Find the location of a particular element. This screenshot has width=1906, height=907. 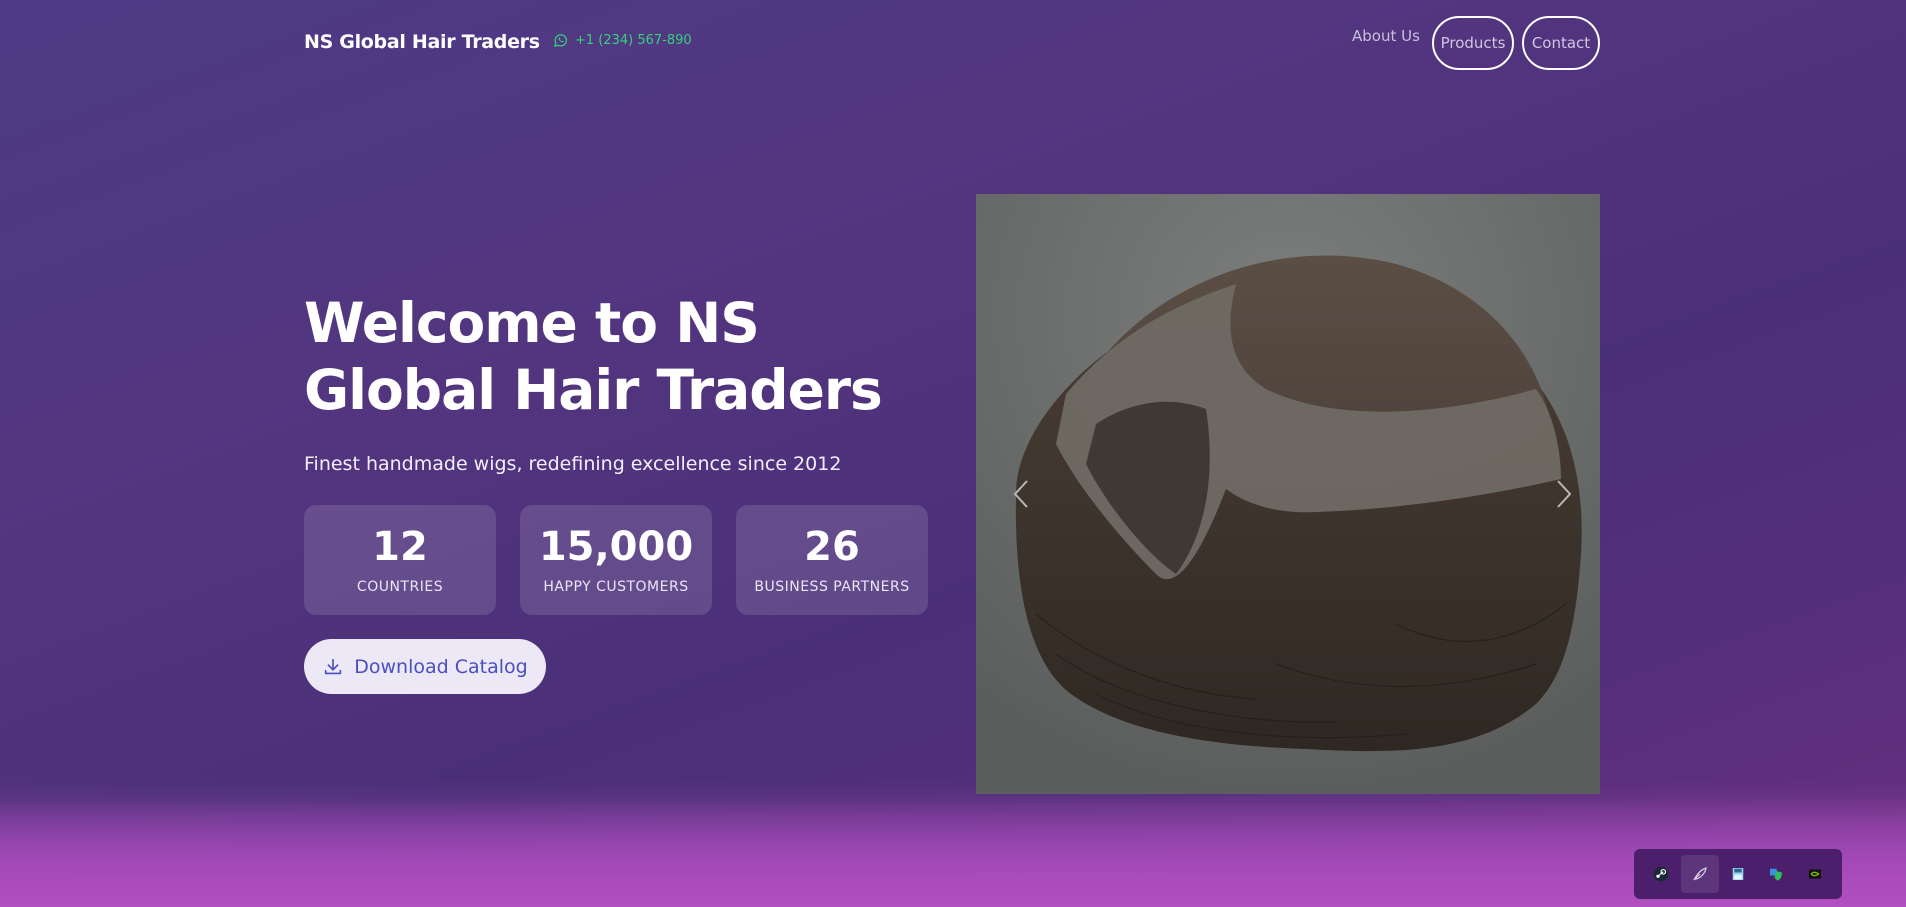

download-catalog-label: Download Catalog is located at coordinates (441, 666).